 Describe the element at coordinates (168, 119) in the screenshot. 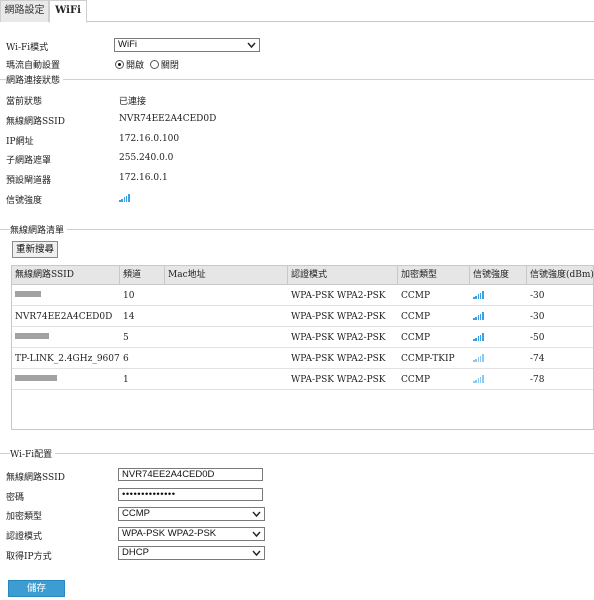

I see `status-value-1: NVR74EE2A4CED0D` at that location.